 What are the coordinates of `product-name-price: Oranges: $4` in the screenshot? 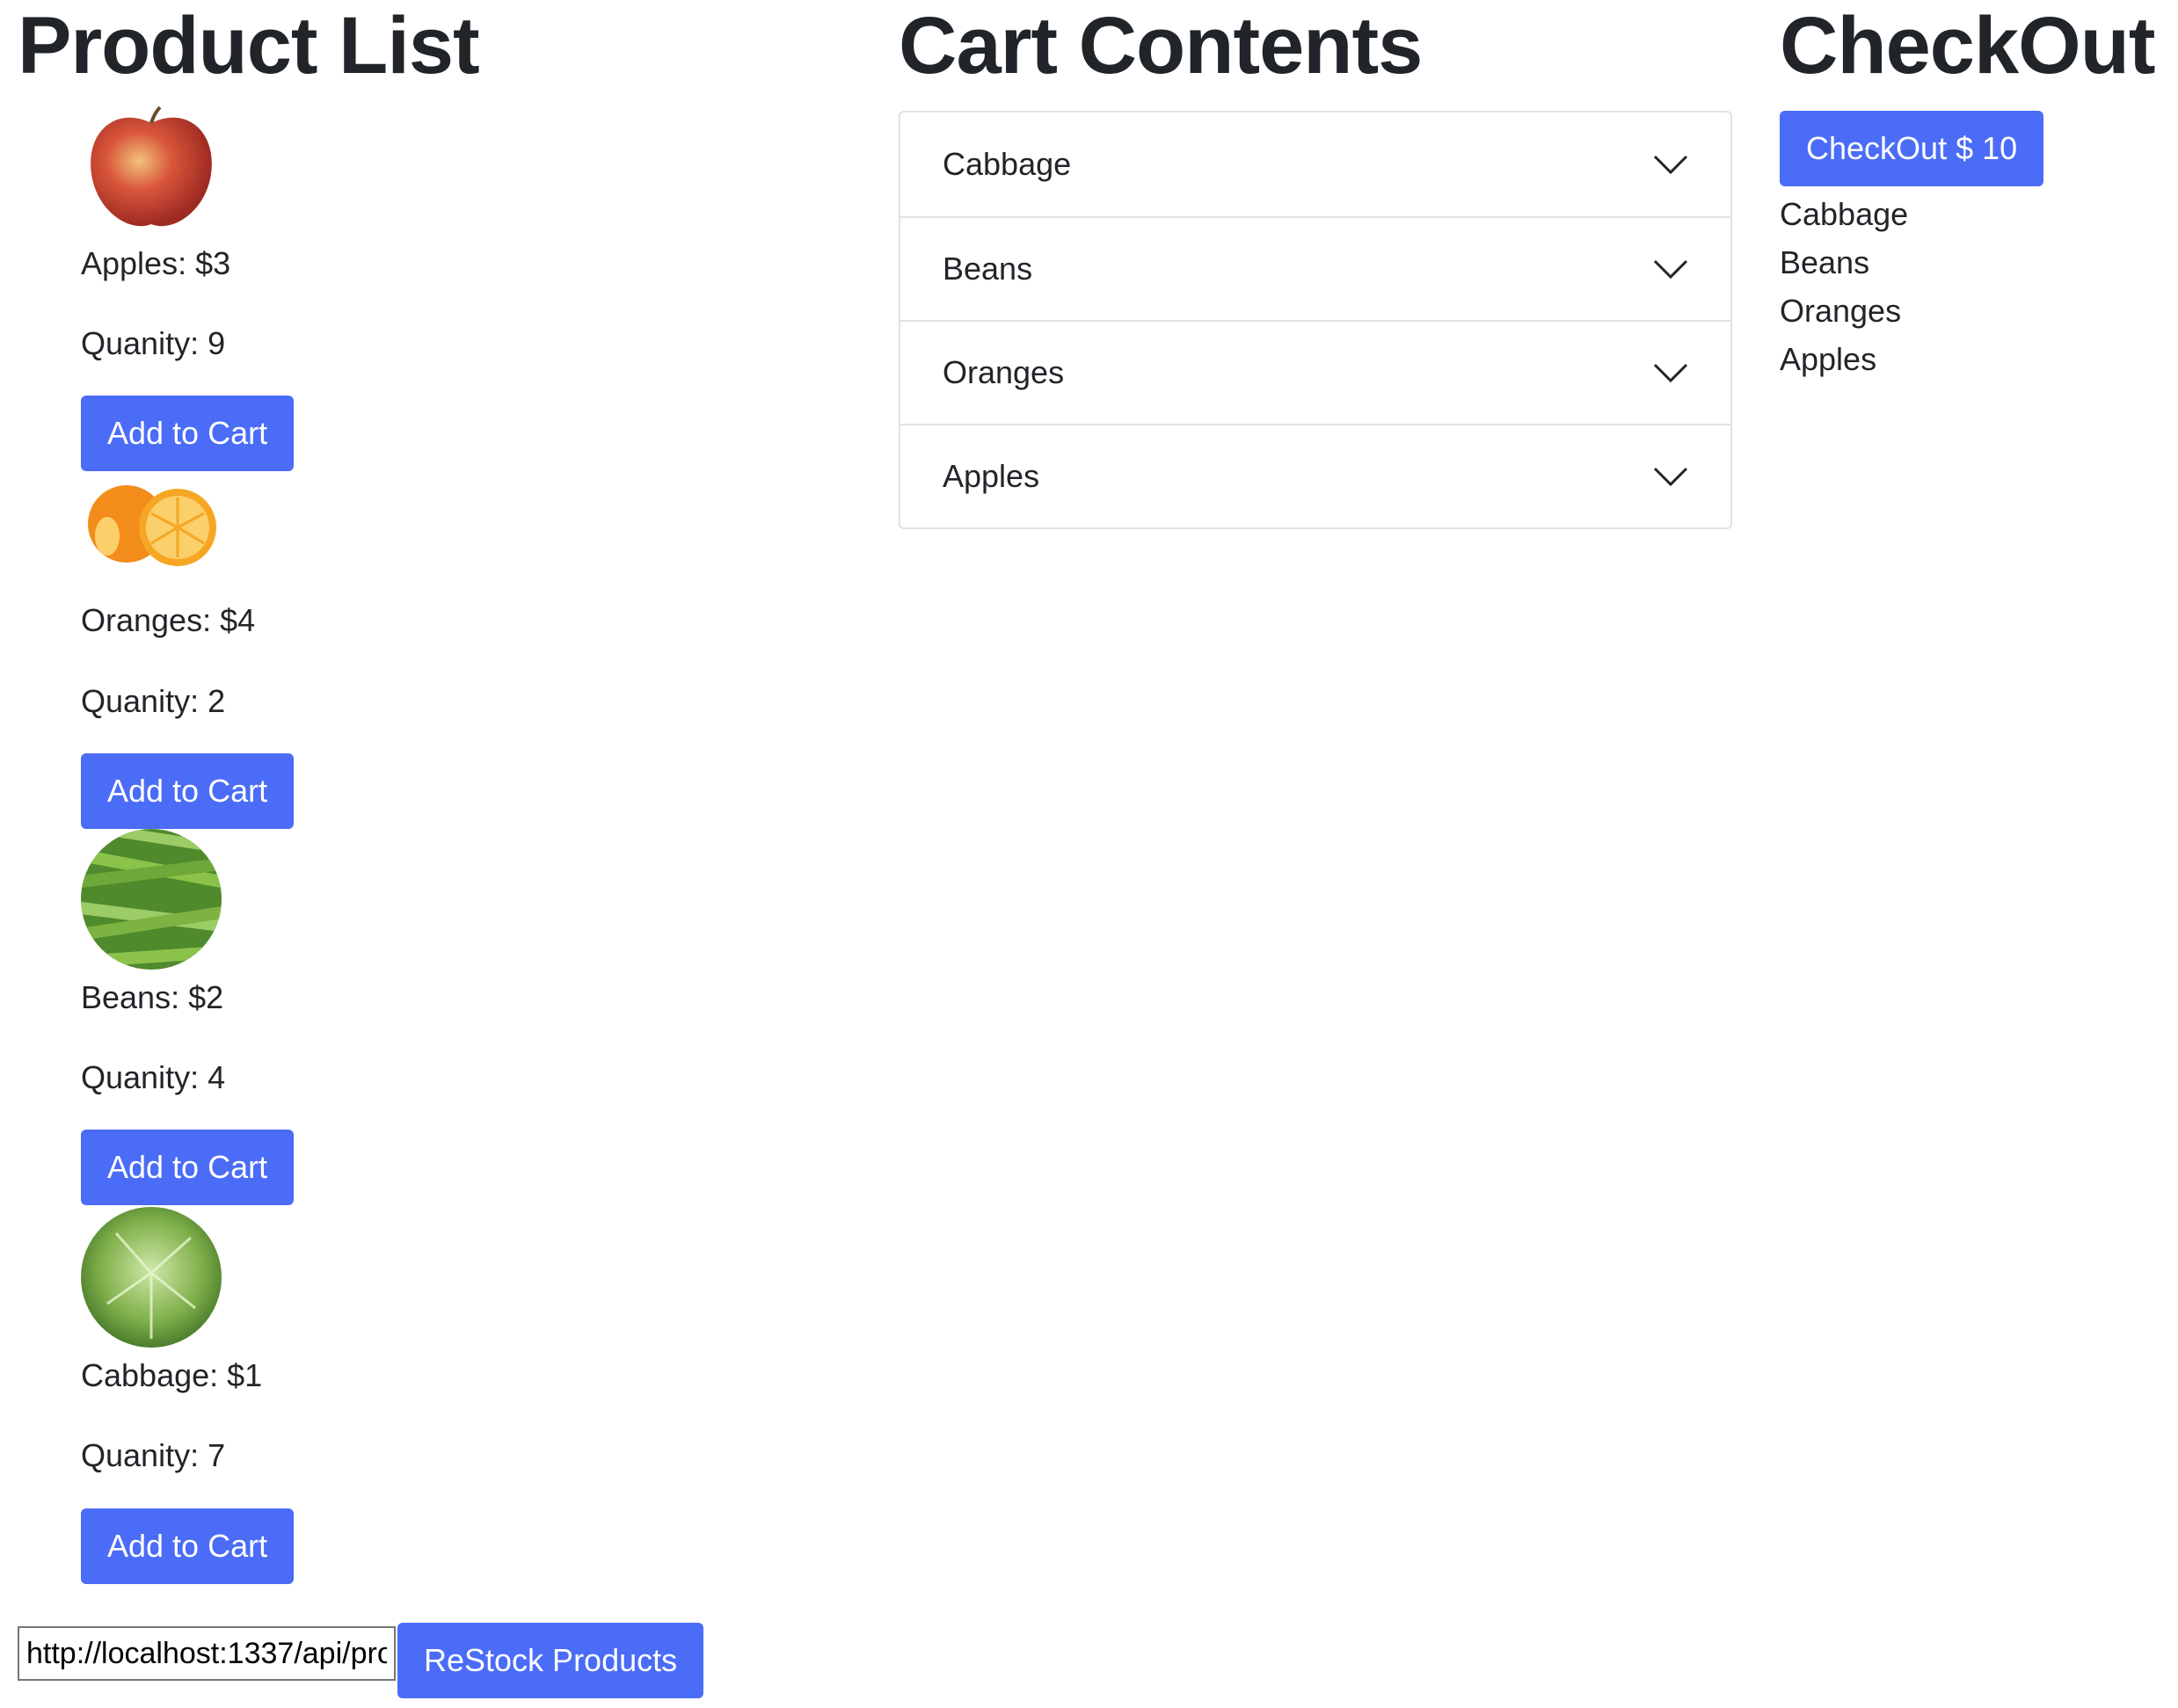 It's located at (168, 621).